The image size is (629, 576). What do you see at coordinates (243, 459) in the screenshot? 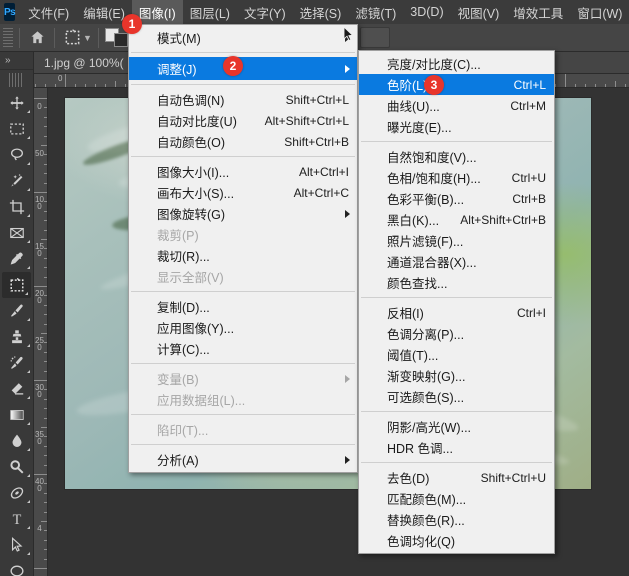
I see `menu-item-analysis: 分析(A)` at bounding box center [243, 459].